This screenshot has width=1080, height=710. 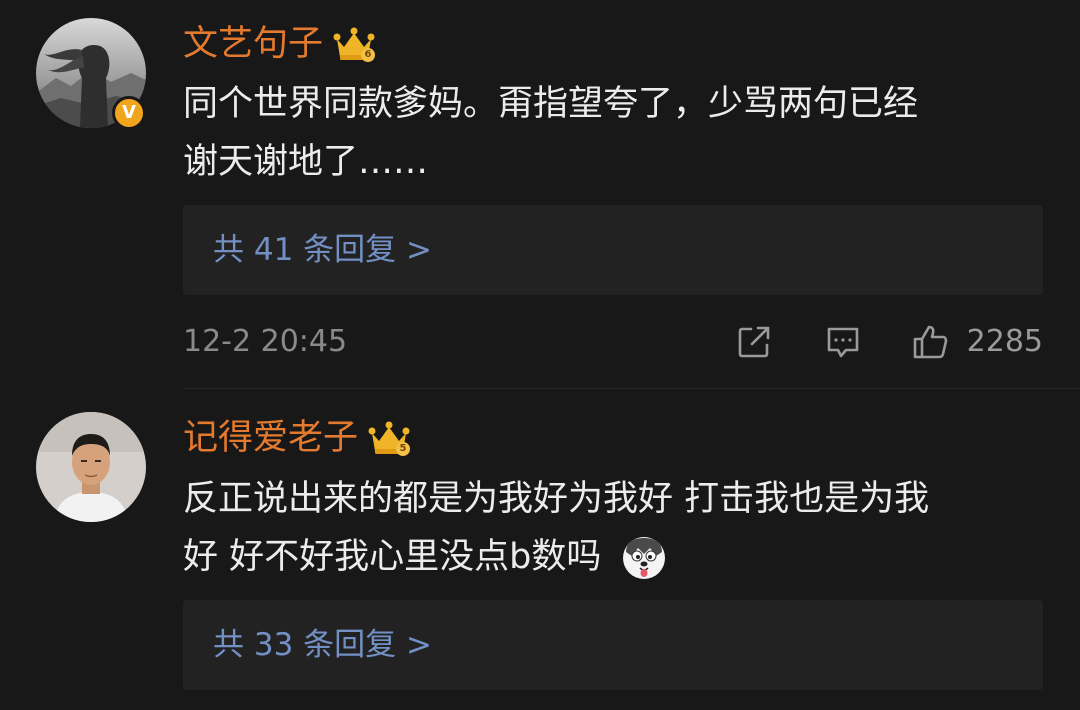 I want to click on like-count: 2285, so click(x=1004, y=341).